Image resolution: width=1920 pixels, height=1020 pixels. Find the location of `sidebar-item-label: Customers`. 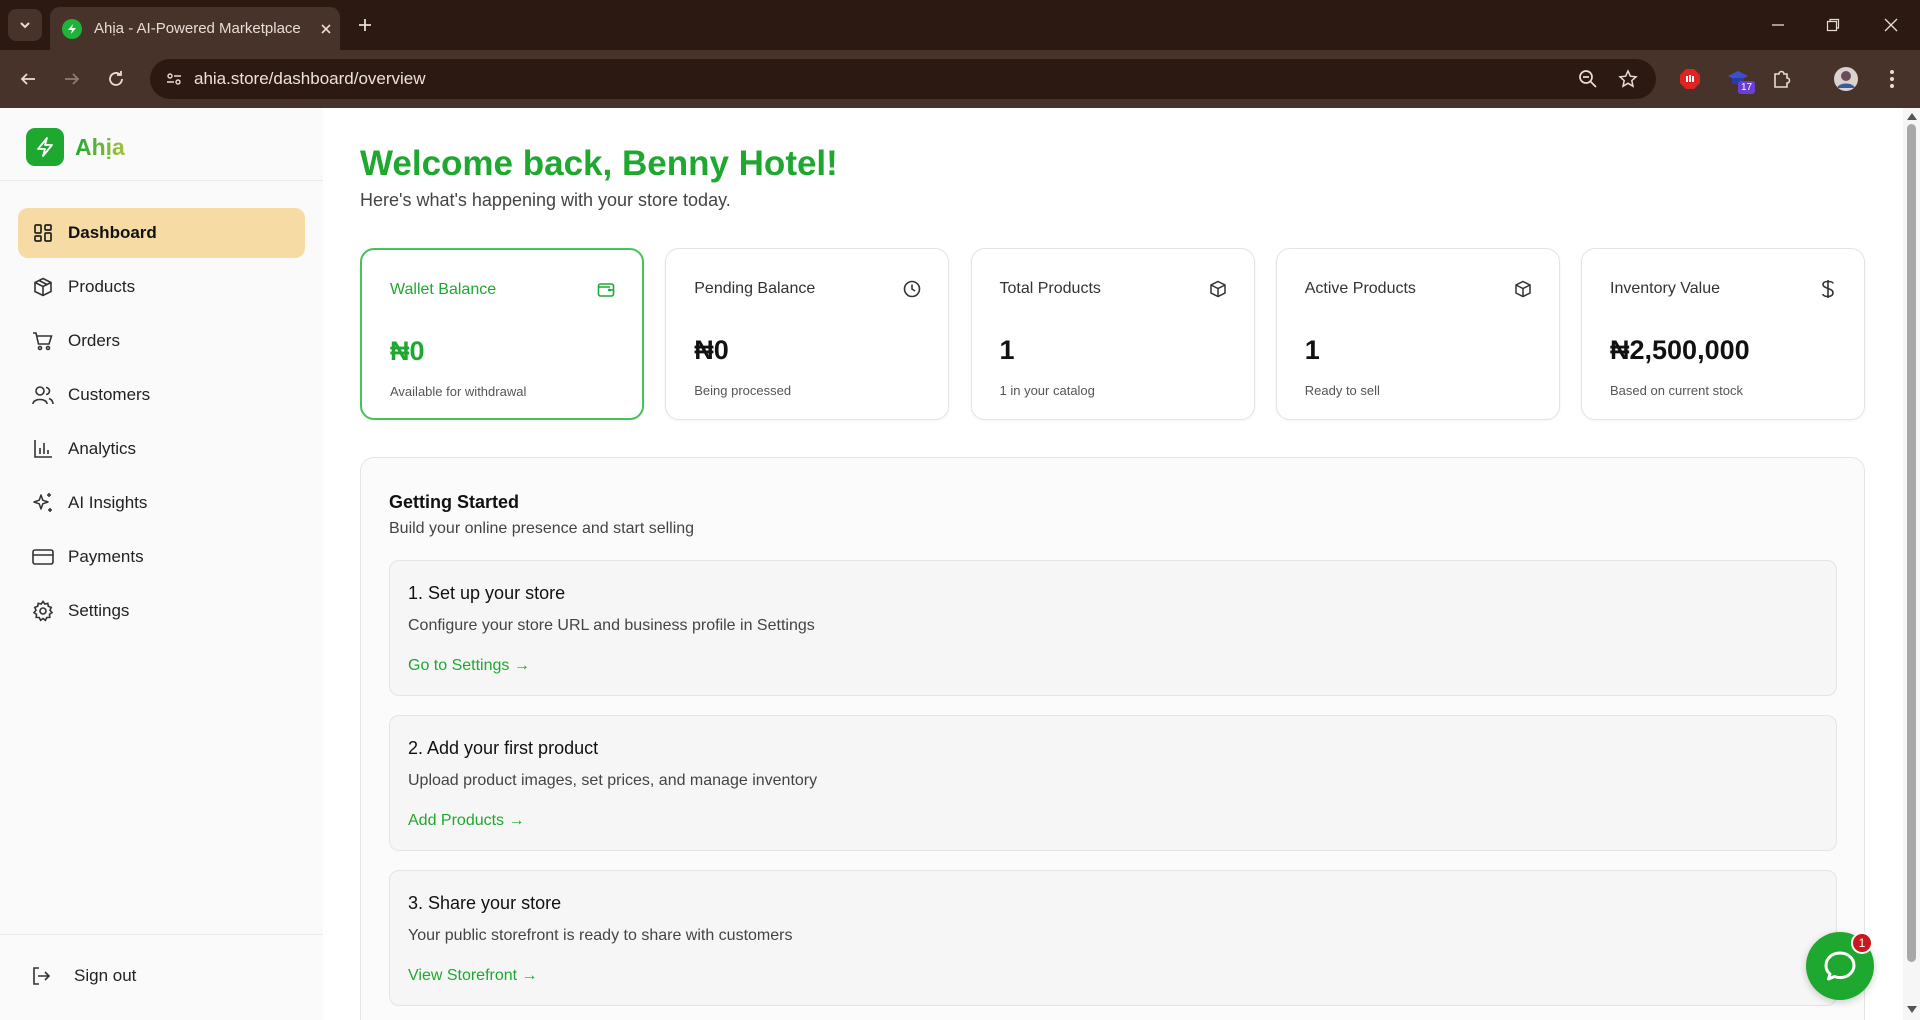

sidebar-item-label: Customers is located at coordinates (109, 394).